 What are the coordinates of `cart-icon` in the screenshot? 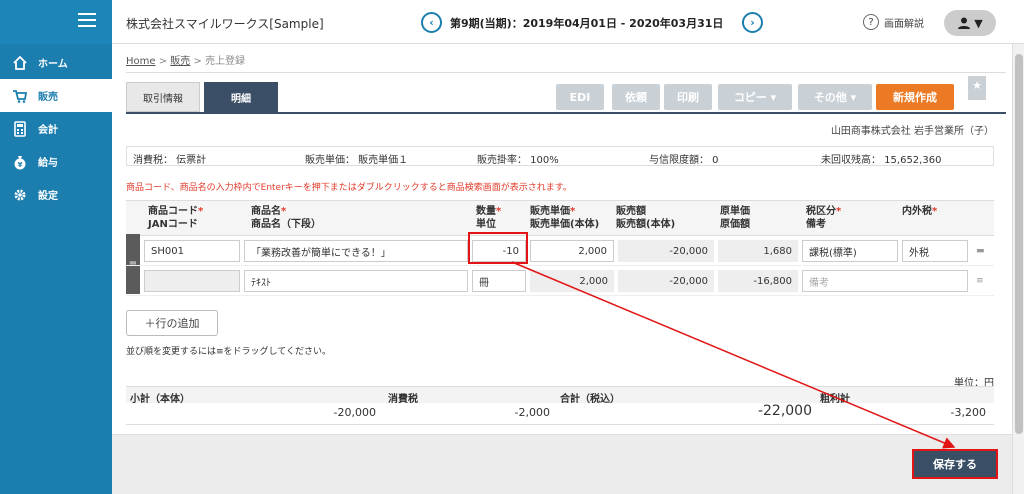 It's located at (20, 96).